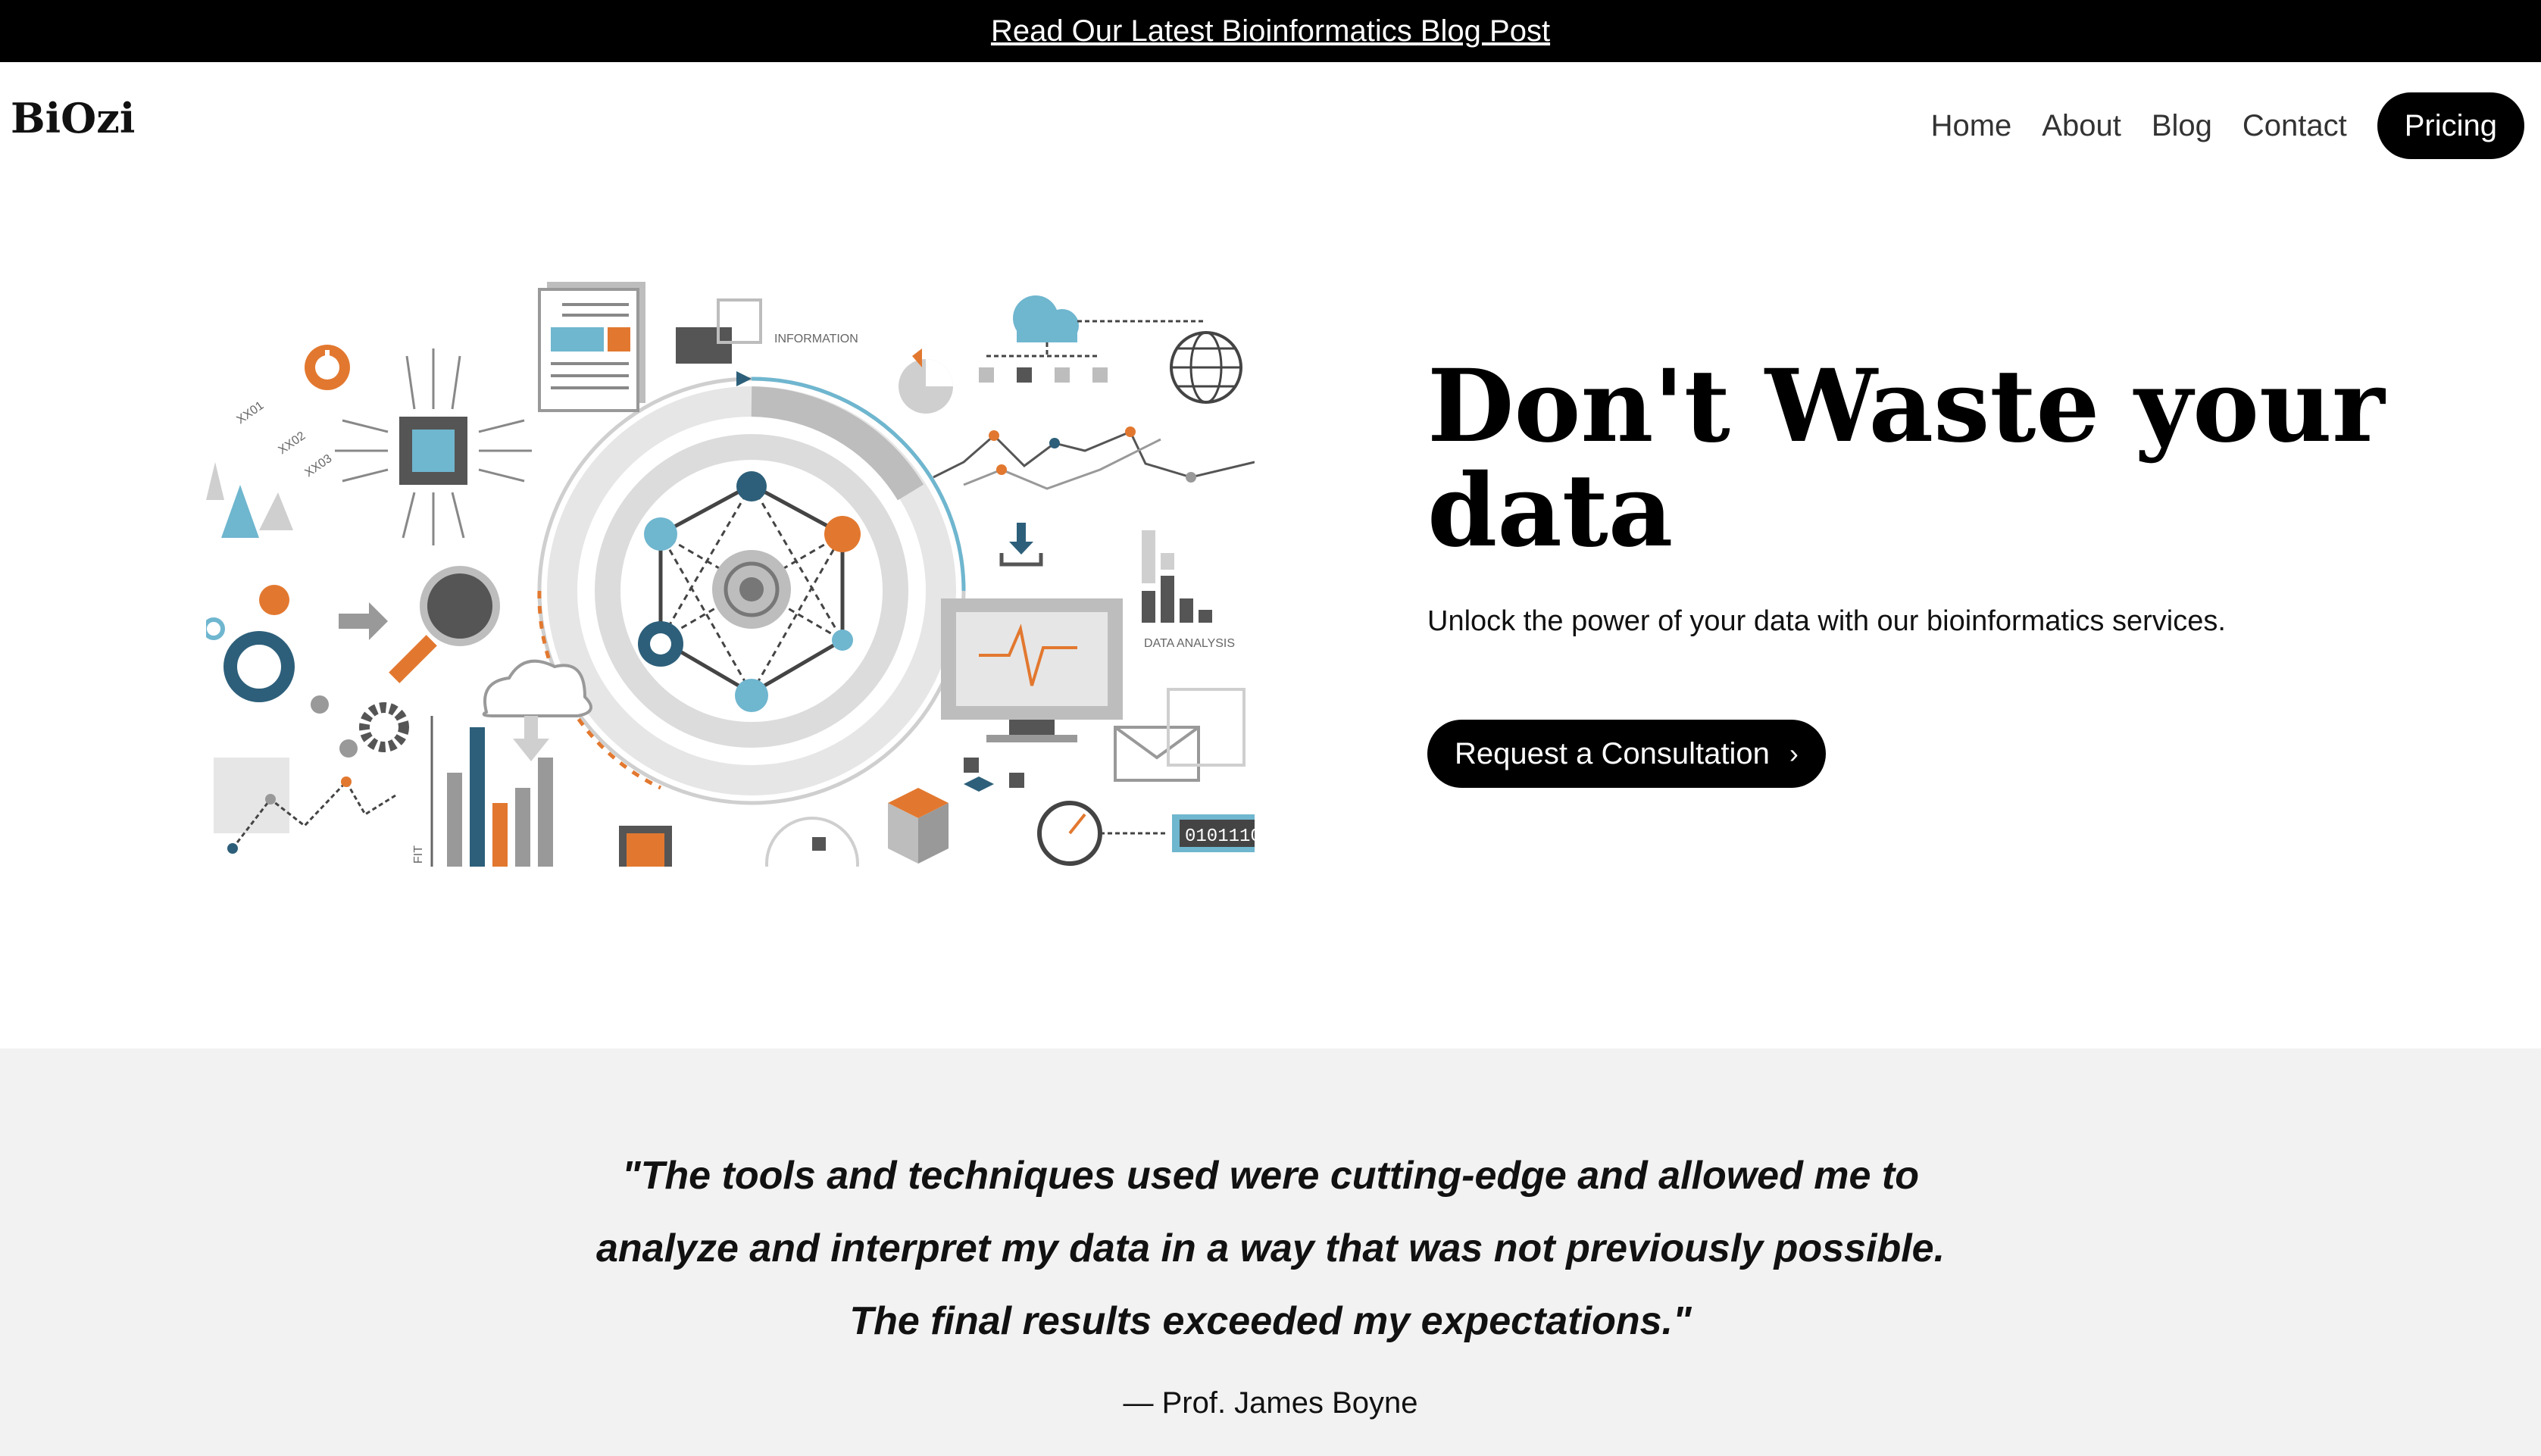 This screenshot has height=1456, width=2541. I want to click on request-consultation-button: Request a Consultation ›, so click(1627, 754).